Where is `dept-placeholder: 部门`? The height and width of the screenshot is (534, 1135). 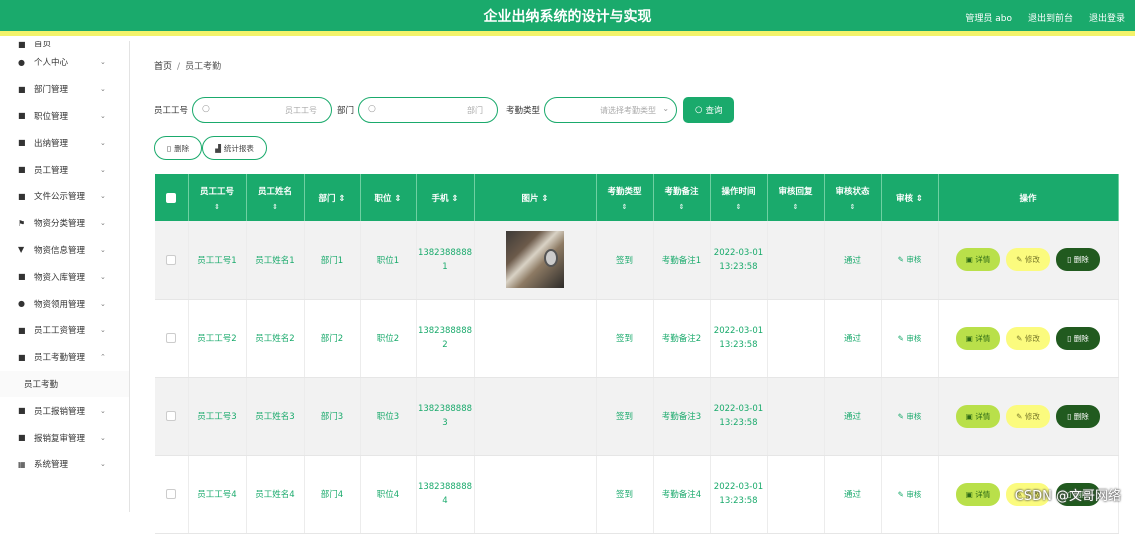 dept-placeholder: 部门 is located at coordinates (475, 110).